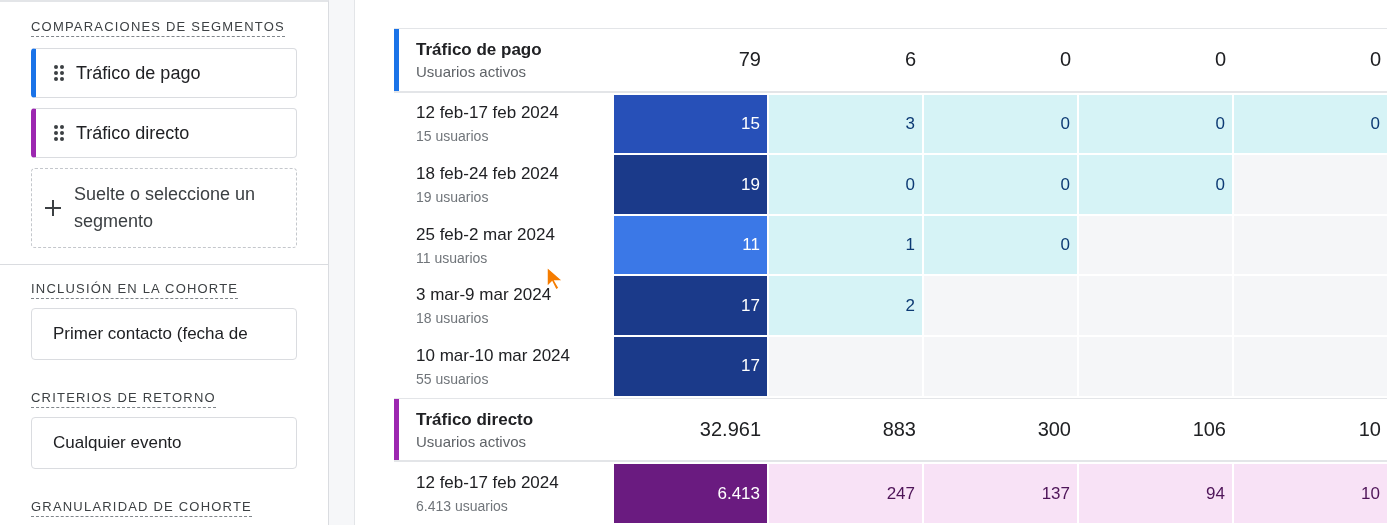  What do you see at coordinates (164, 208) in the screenshot?
I see `segment-drop-zone: Suelte o seleccione un segmento` at bounding box center [164, 208].